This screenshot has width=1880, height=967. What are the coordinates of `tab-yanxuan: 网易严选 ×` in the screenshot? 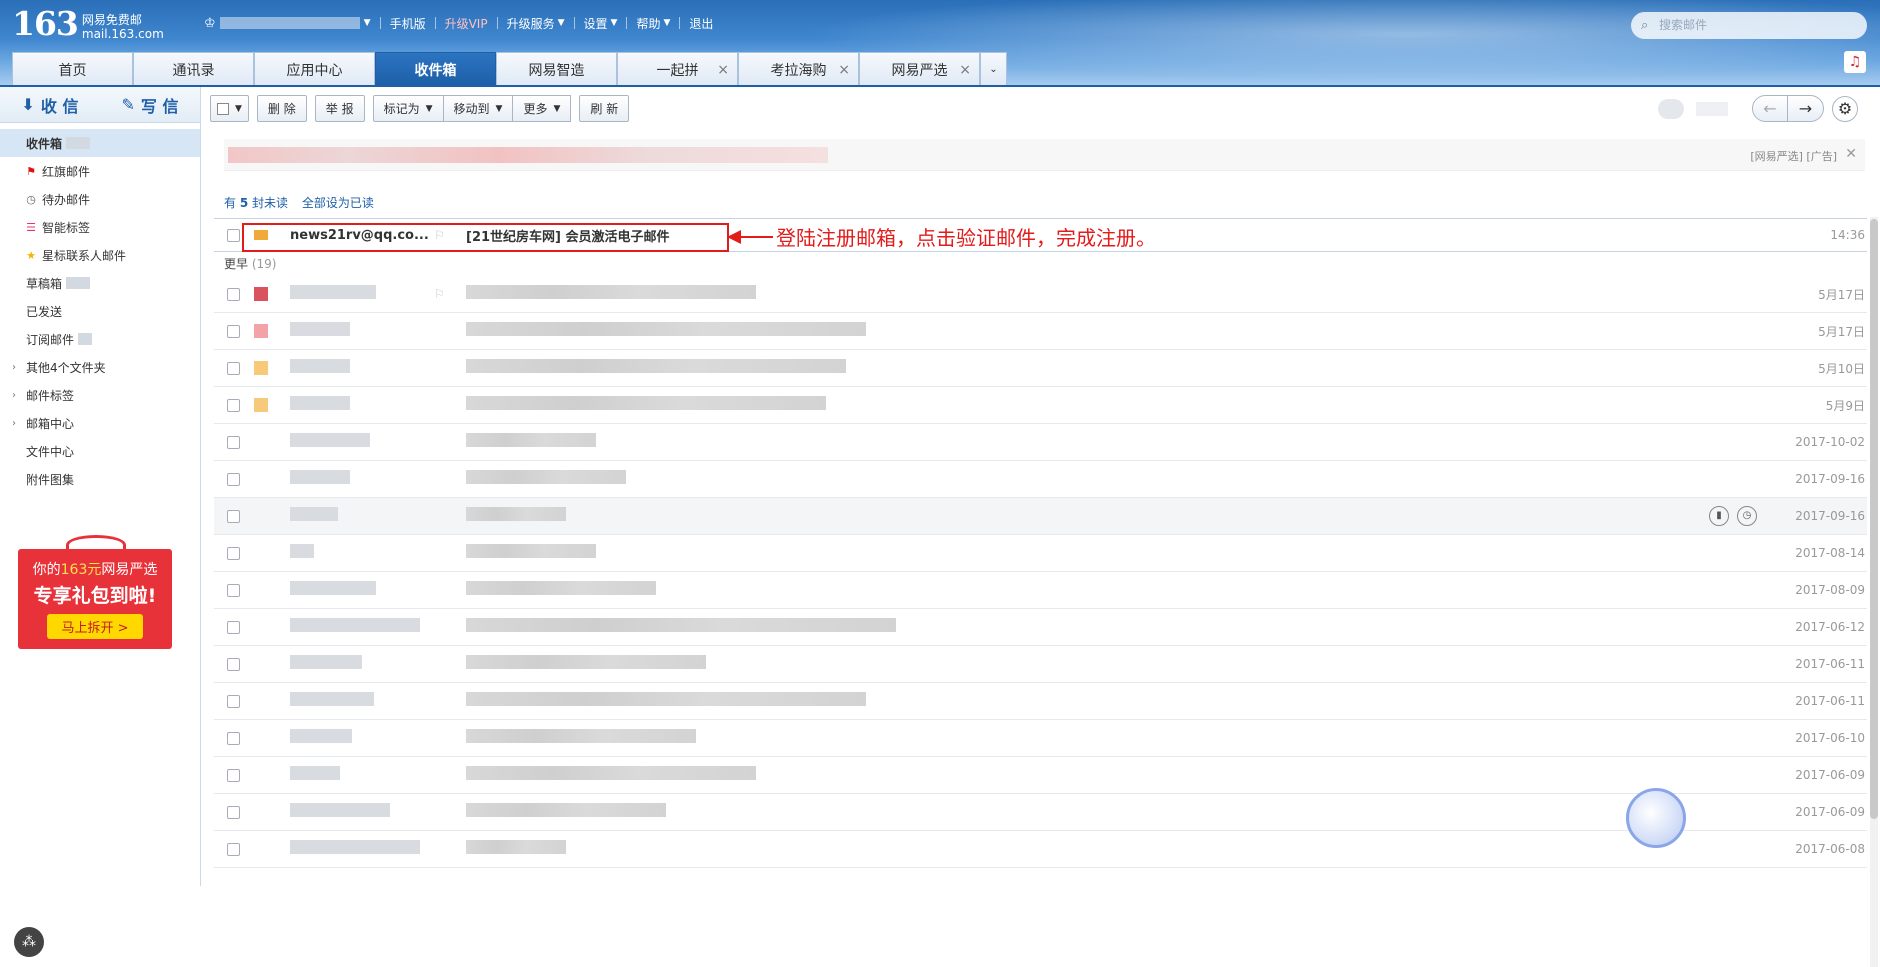 It's located at (919, 69).